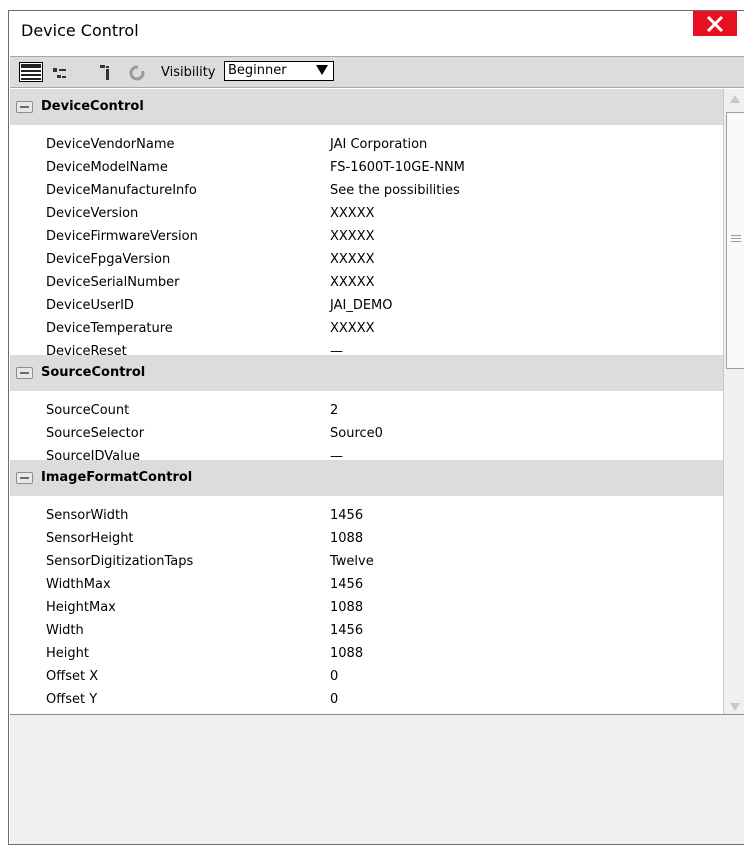 This screenshot has height=851, width=744. Describe the element at coordinates (90, 538) in the screenshot. I see `feature-name: SensorHeight` at that location.